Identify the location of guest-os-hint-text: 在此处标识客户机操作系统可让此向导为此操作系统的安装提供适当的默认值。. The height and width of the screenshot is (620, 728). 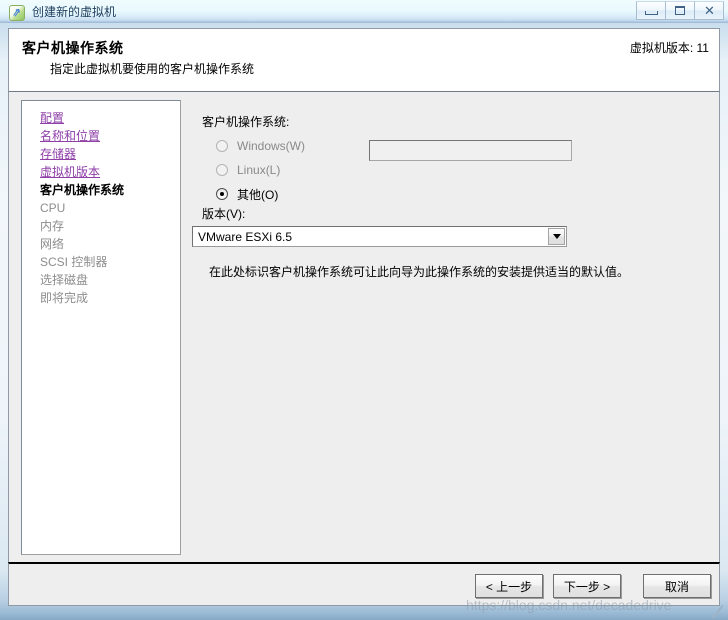
(419, 272).